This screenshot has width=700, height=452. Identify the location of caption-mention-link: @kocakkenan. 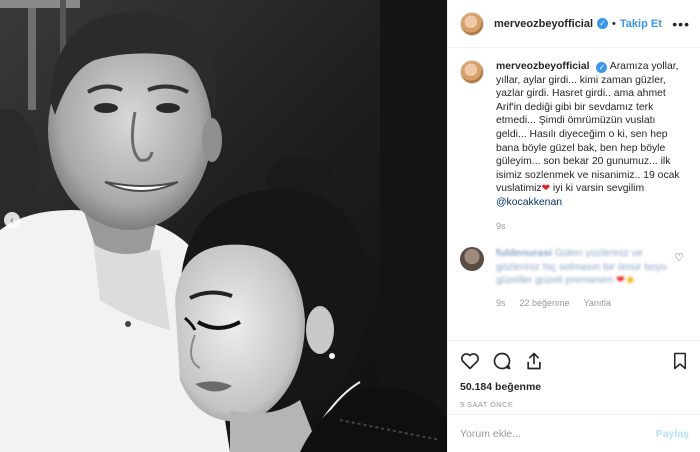
(529, 202).